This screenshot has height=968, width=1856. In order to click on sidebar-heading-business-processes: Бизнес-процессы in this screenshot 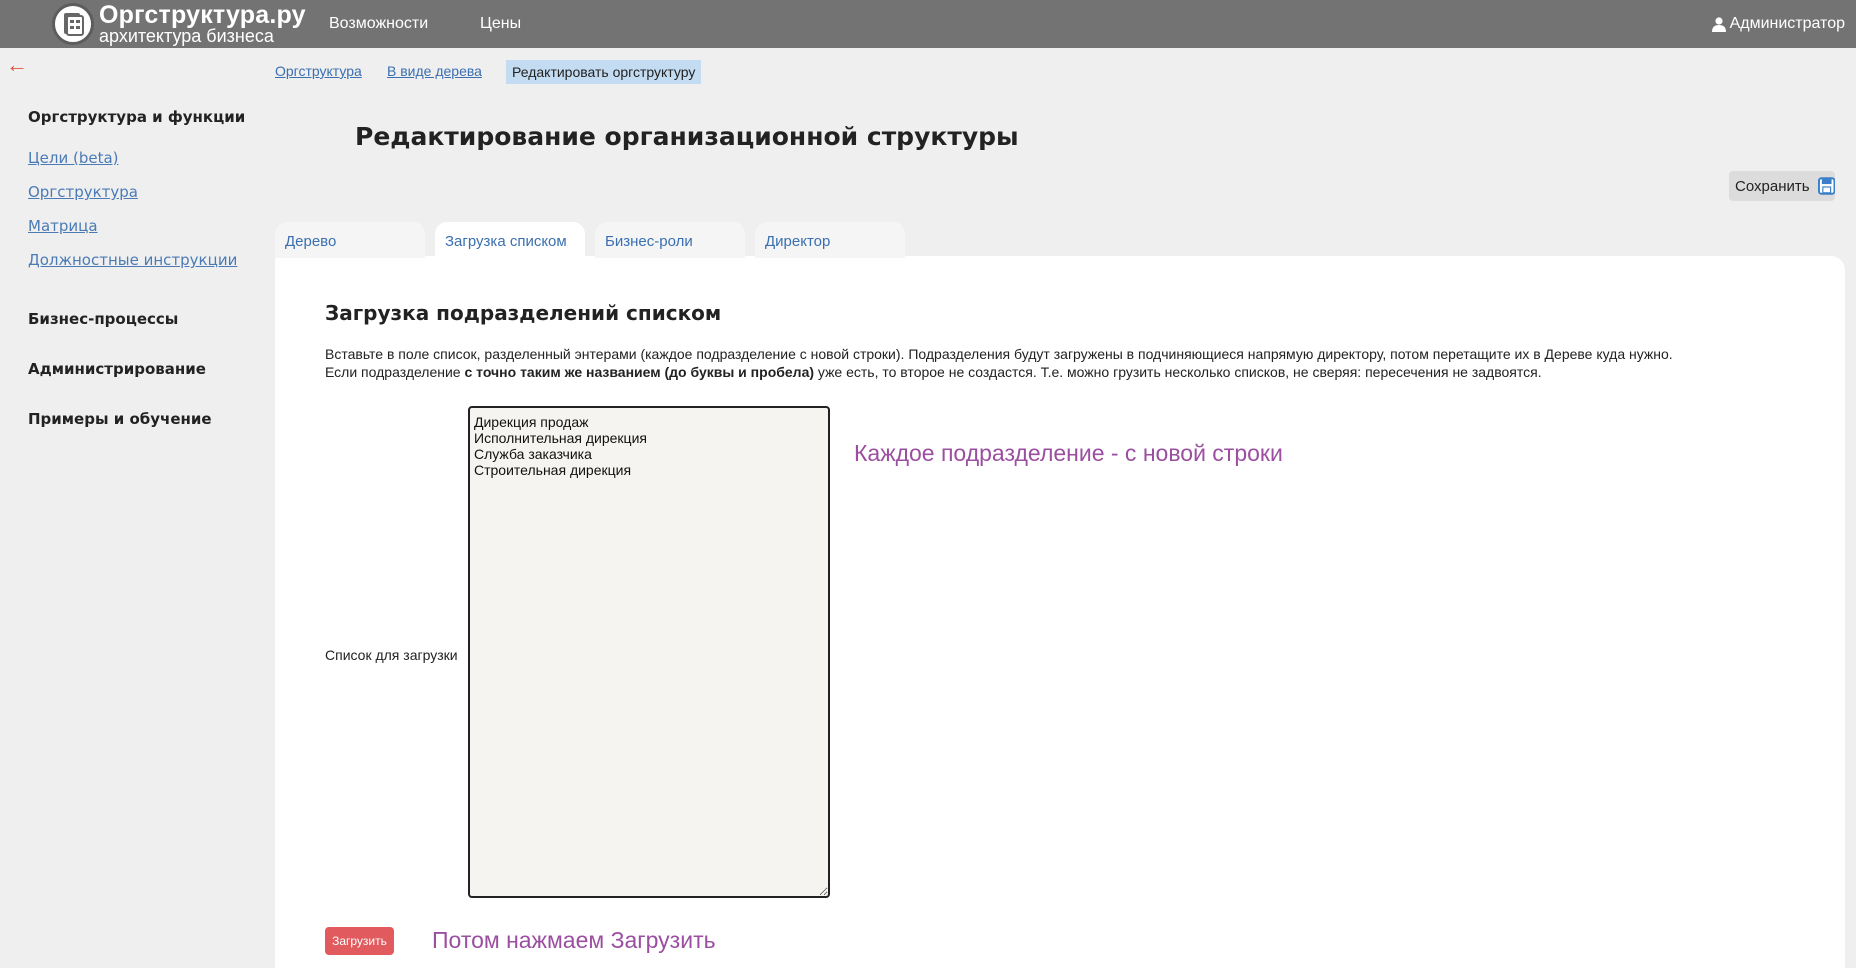, I will do `click(103, 319)`.